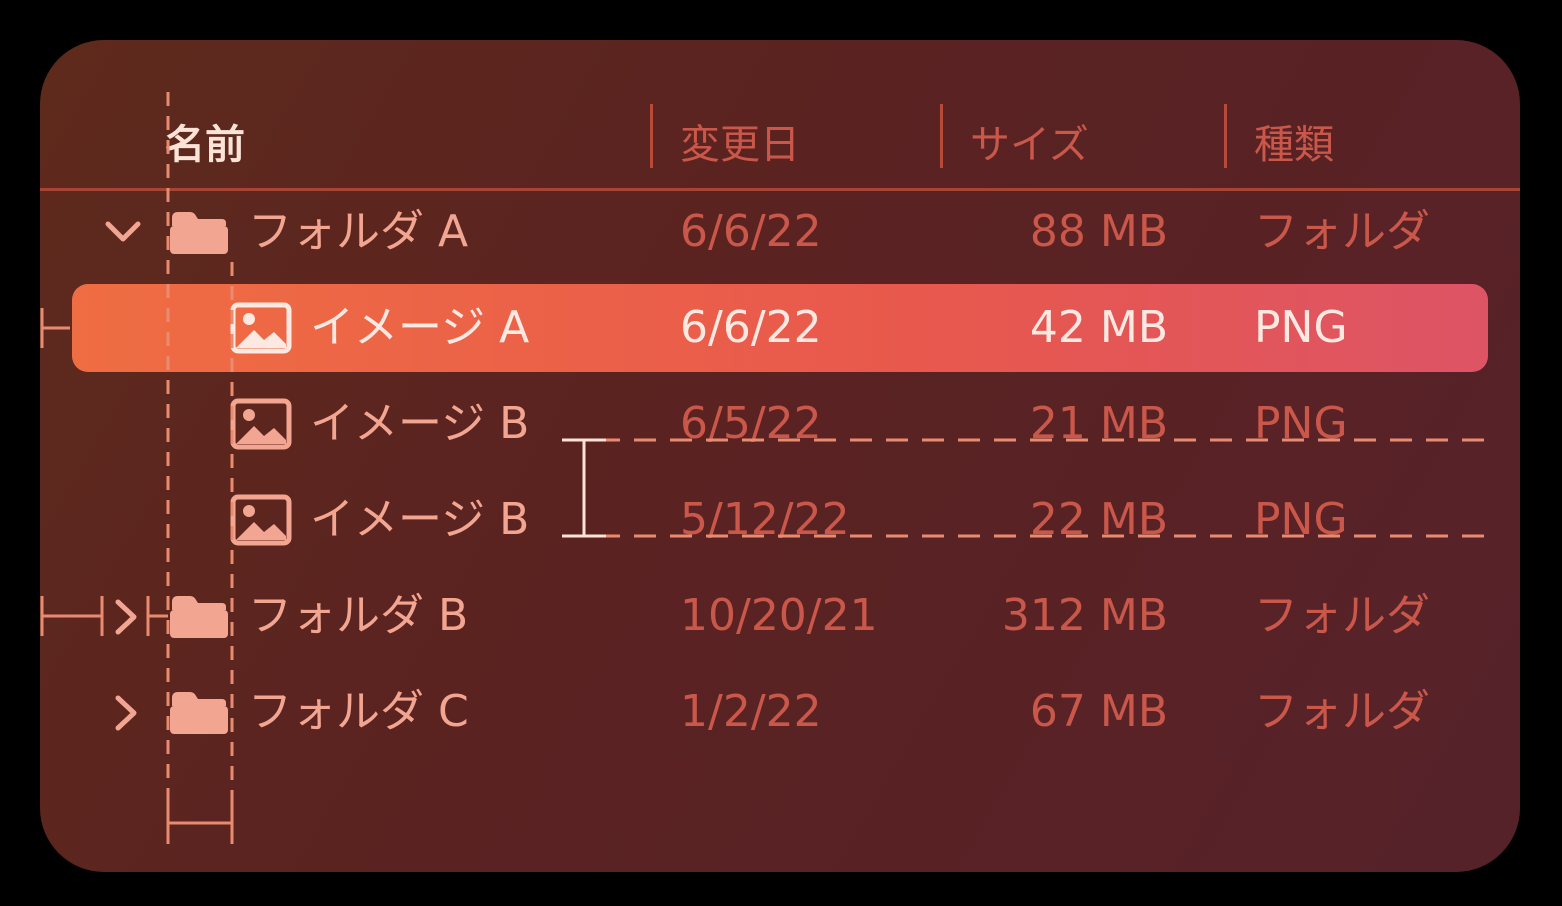  Describe the element at coordinates (584, 488) in the screenshot. I see `row-height-marker` at that location.